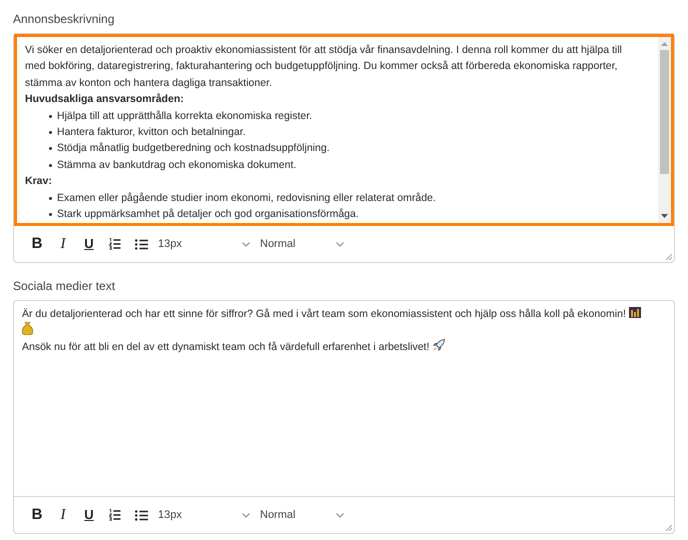  Describe the element at coordinates (246, 198) in the screenshot. I see `list-item: Examen eller pågående studier inom ekonomi, redovisning eller relaterat område.` at that location.